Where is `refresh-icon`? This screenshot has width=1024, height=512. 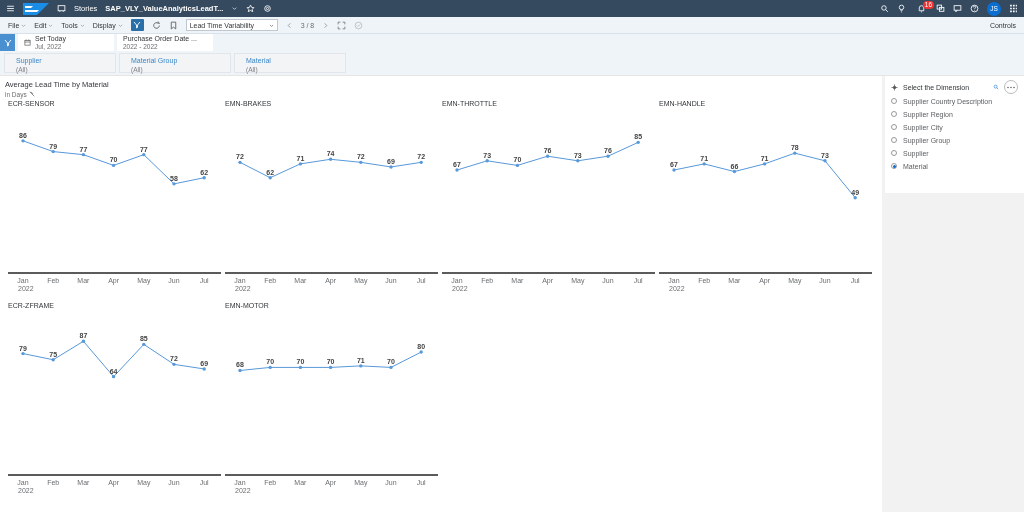 refresh-icon is located at coordinates (156, 25).